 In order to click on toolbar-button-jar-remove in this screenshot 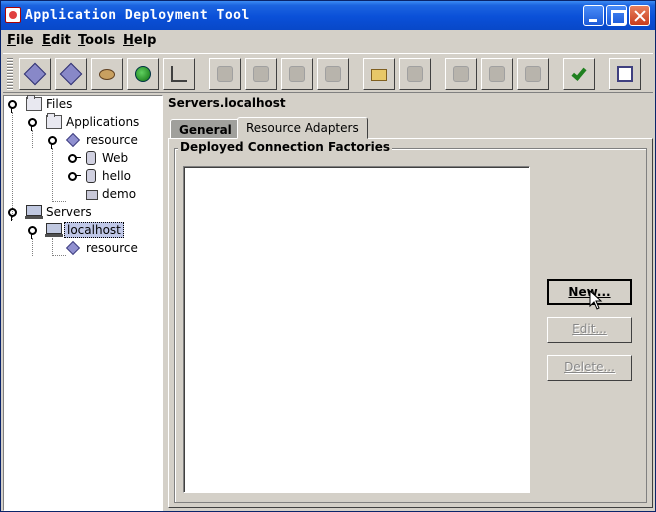, I will do `click(333, 74)`.